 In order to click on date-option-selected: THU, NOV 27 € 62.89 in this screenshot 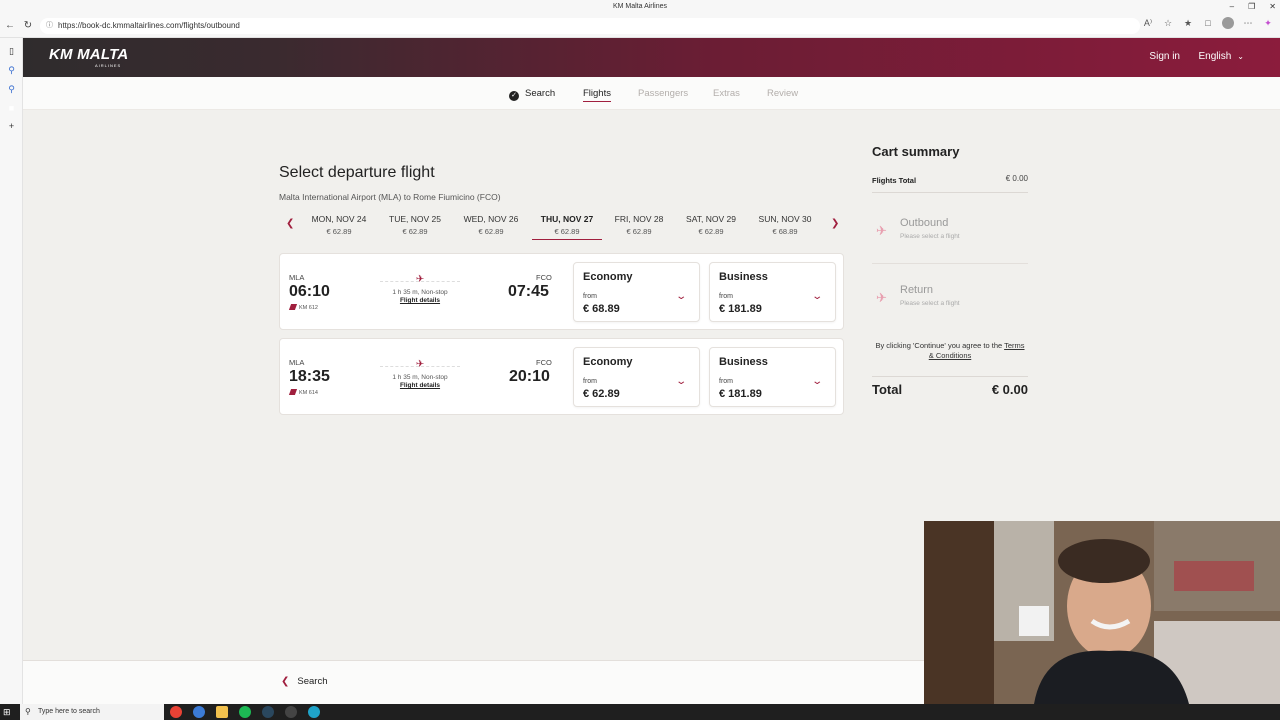, I will do `click(567, 227)`.